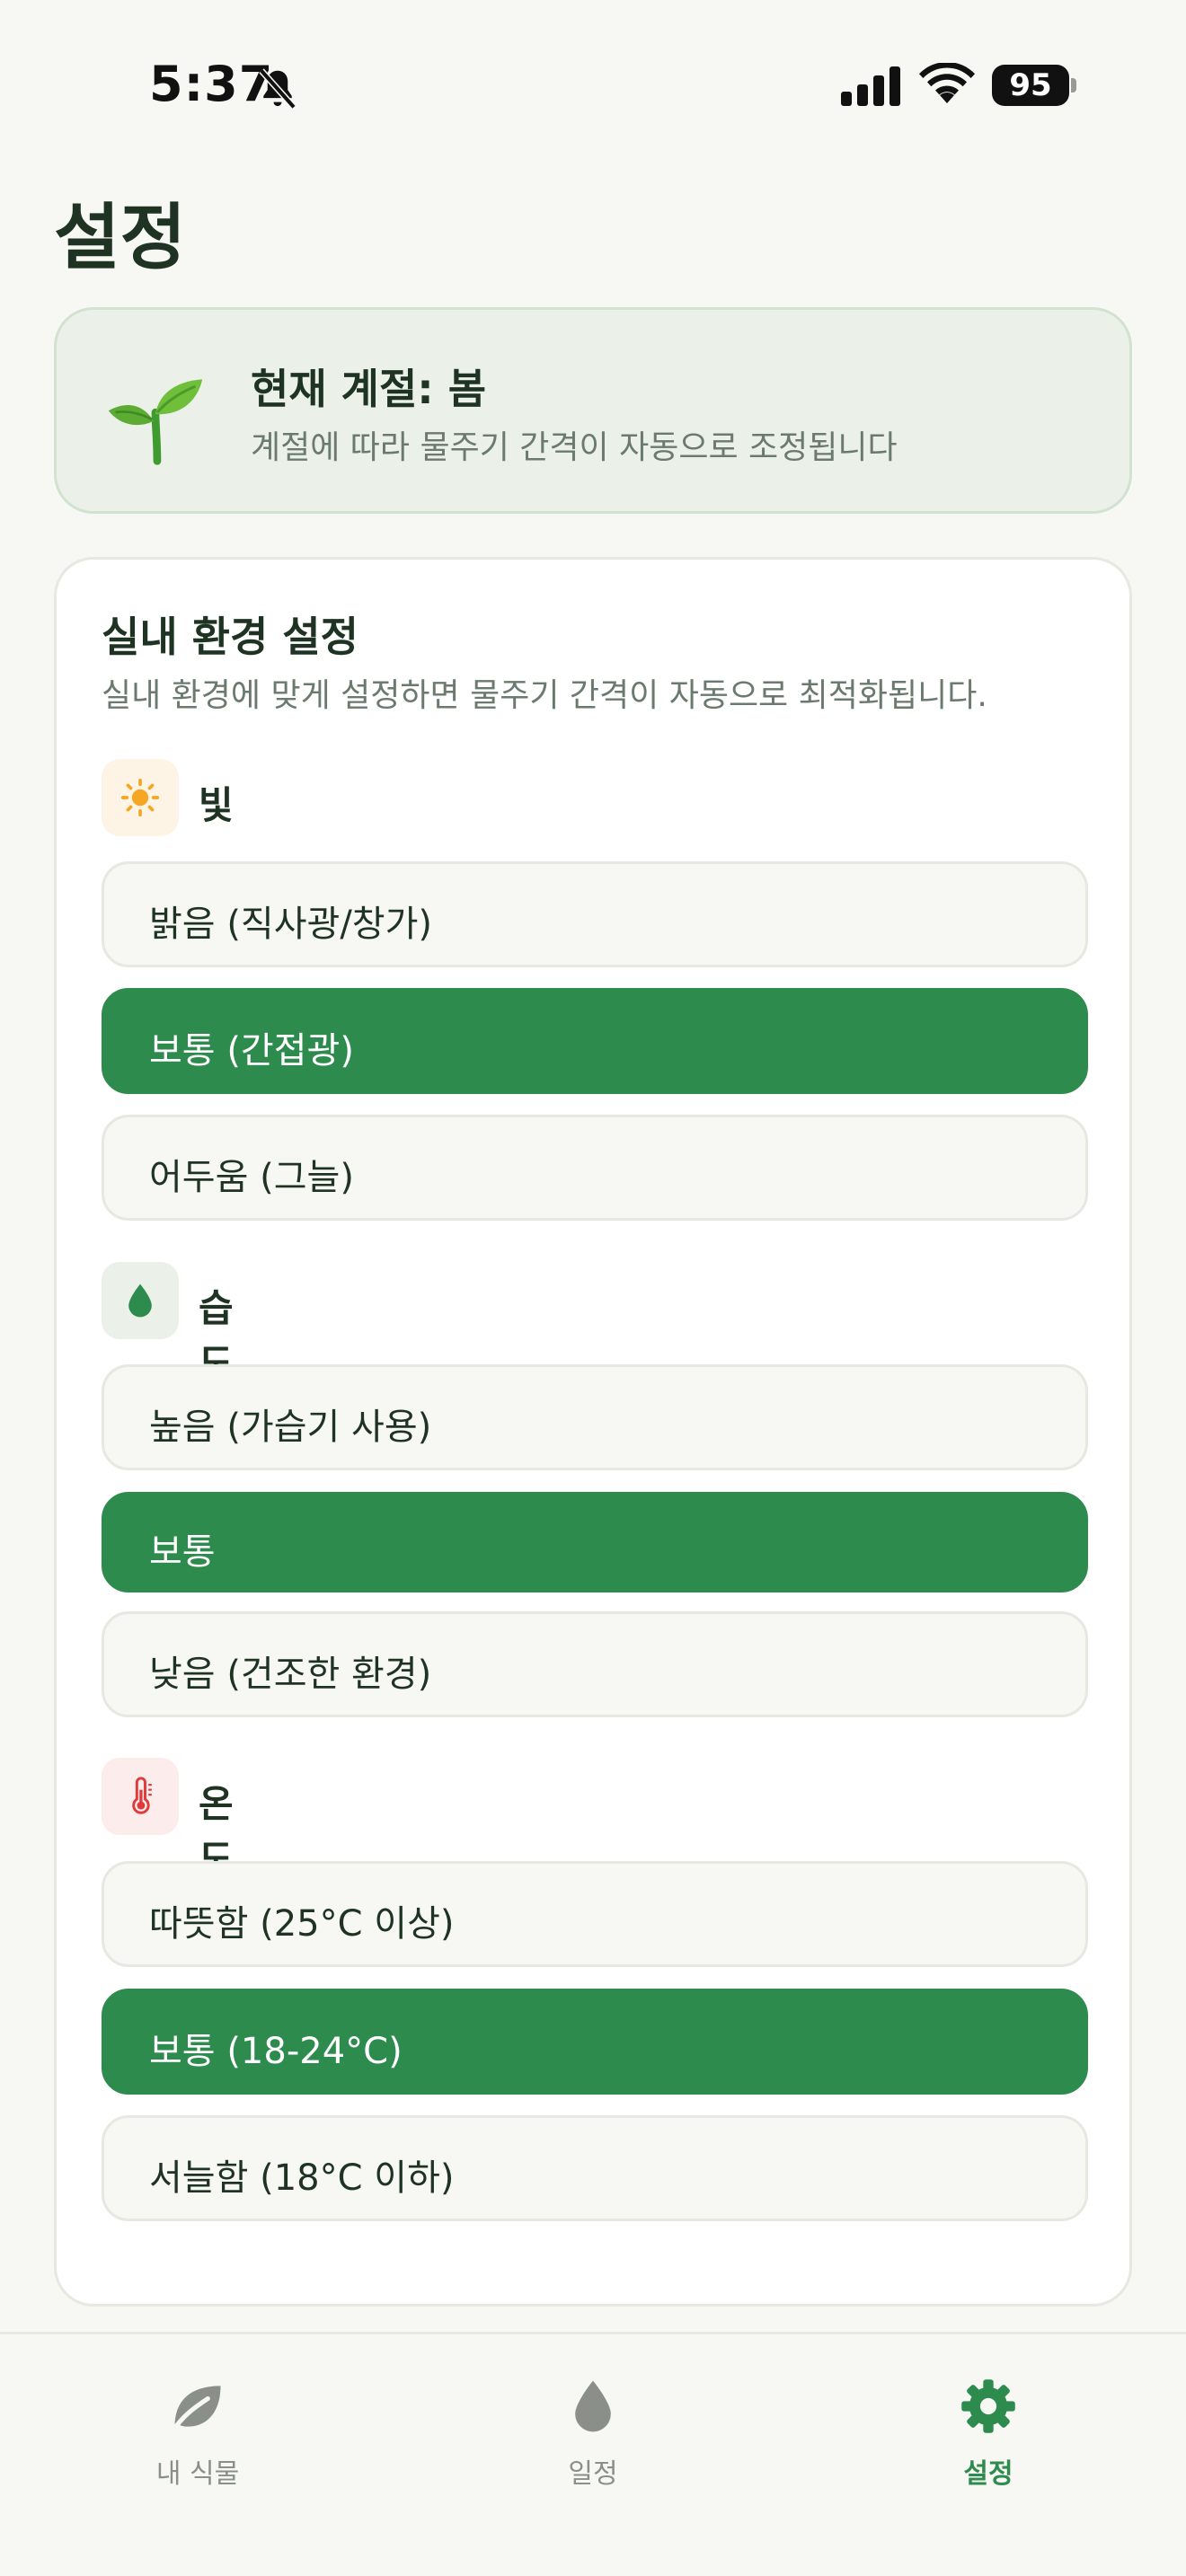 The width and height of the screenshot is (1186, 2576). Describe the element at coordinates (595, 914) in the screenshot. I see `option-light-bright: 밝음 (직사광/창가)` at that location.